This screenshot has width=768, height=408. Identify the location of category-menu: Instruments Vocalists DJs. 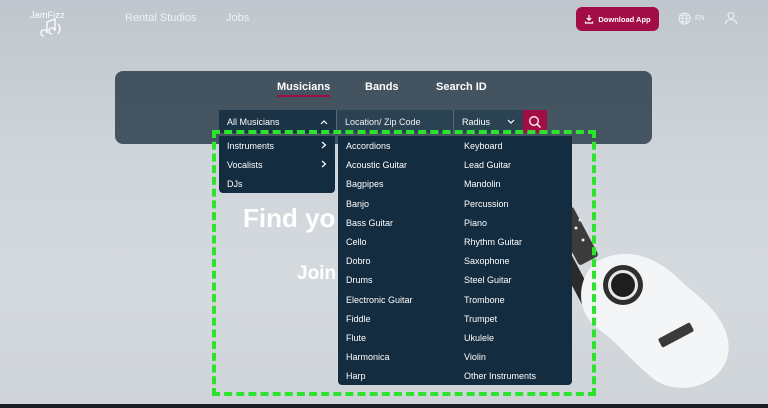
(277, 164).